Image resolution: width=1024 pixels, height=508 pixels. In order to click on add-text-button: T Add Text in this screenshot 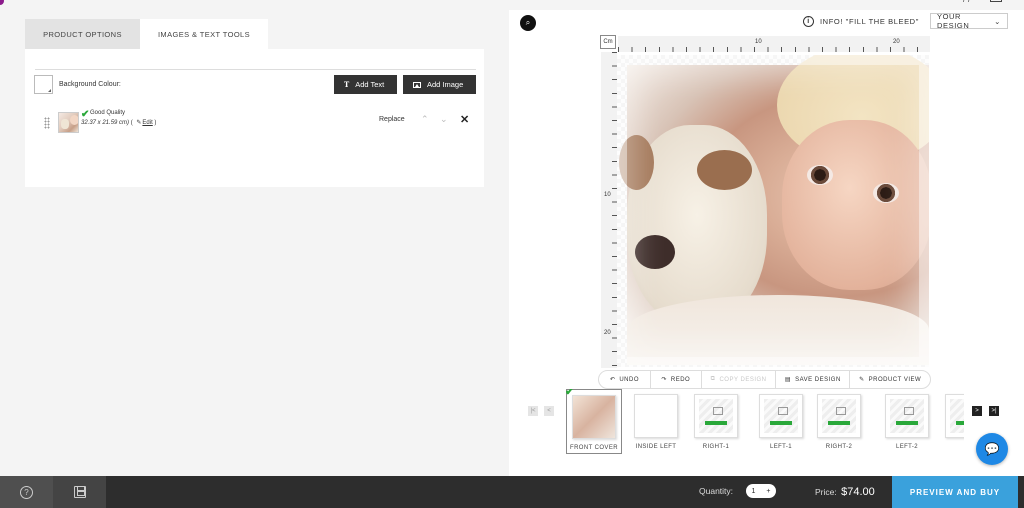, I will do `click(365, 84)`.